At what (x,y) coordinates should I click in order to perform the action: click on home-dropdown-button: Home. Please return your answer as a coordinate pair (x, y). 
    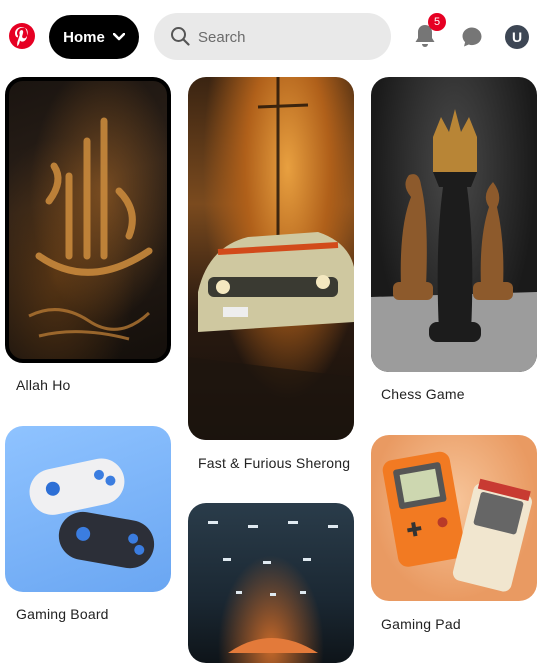
    Looking at the image, I should click on (94, 37).